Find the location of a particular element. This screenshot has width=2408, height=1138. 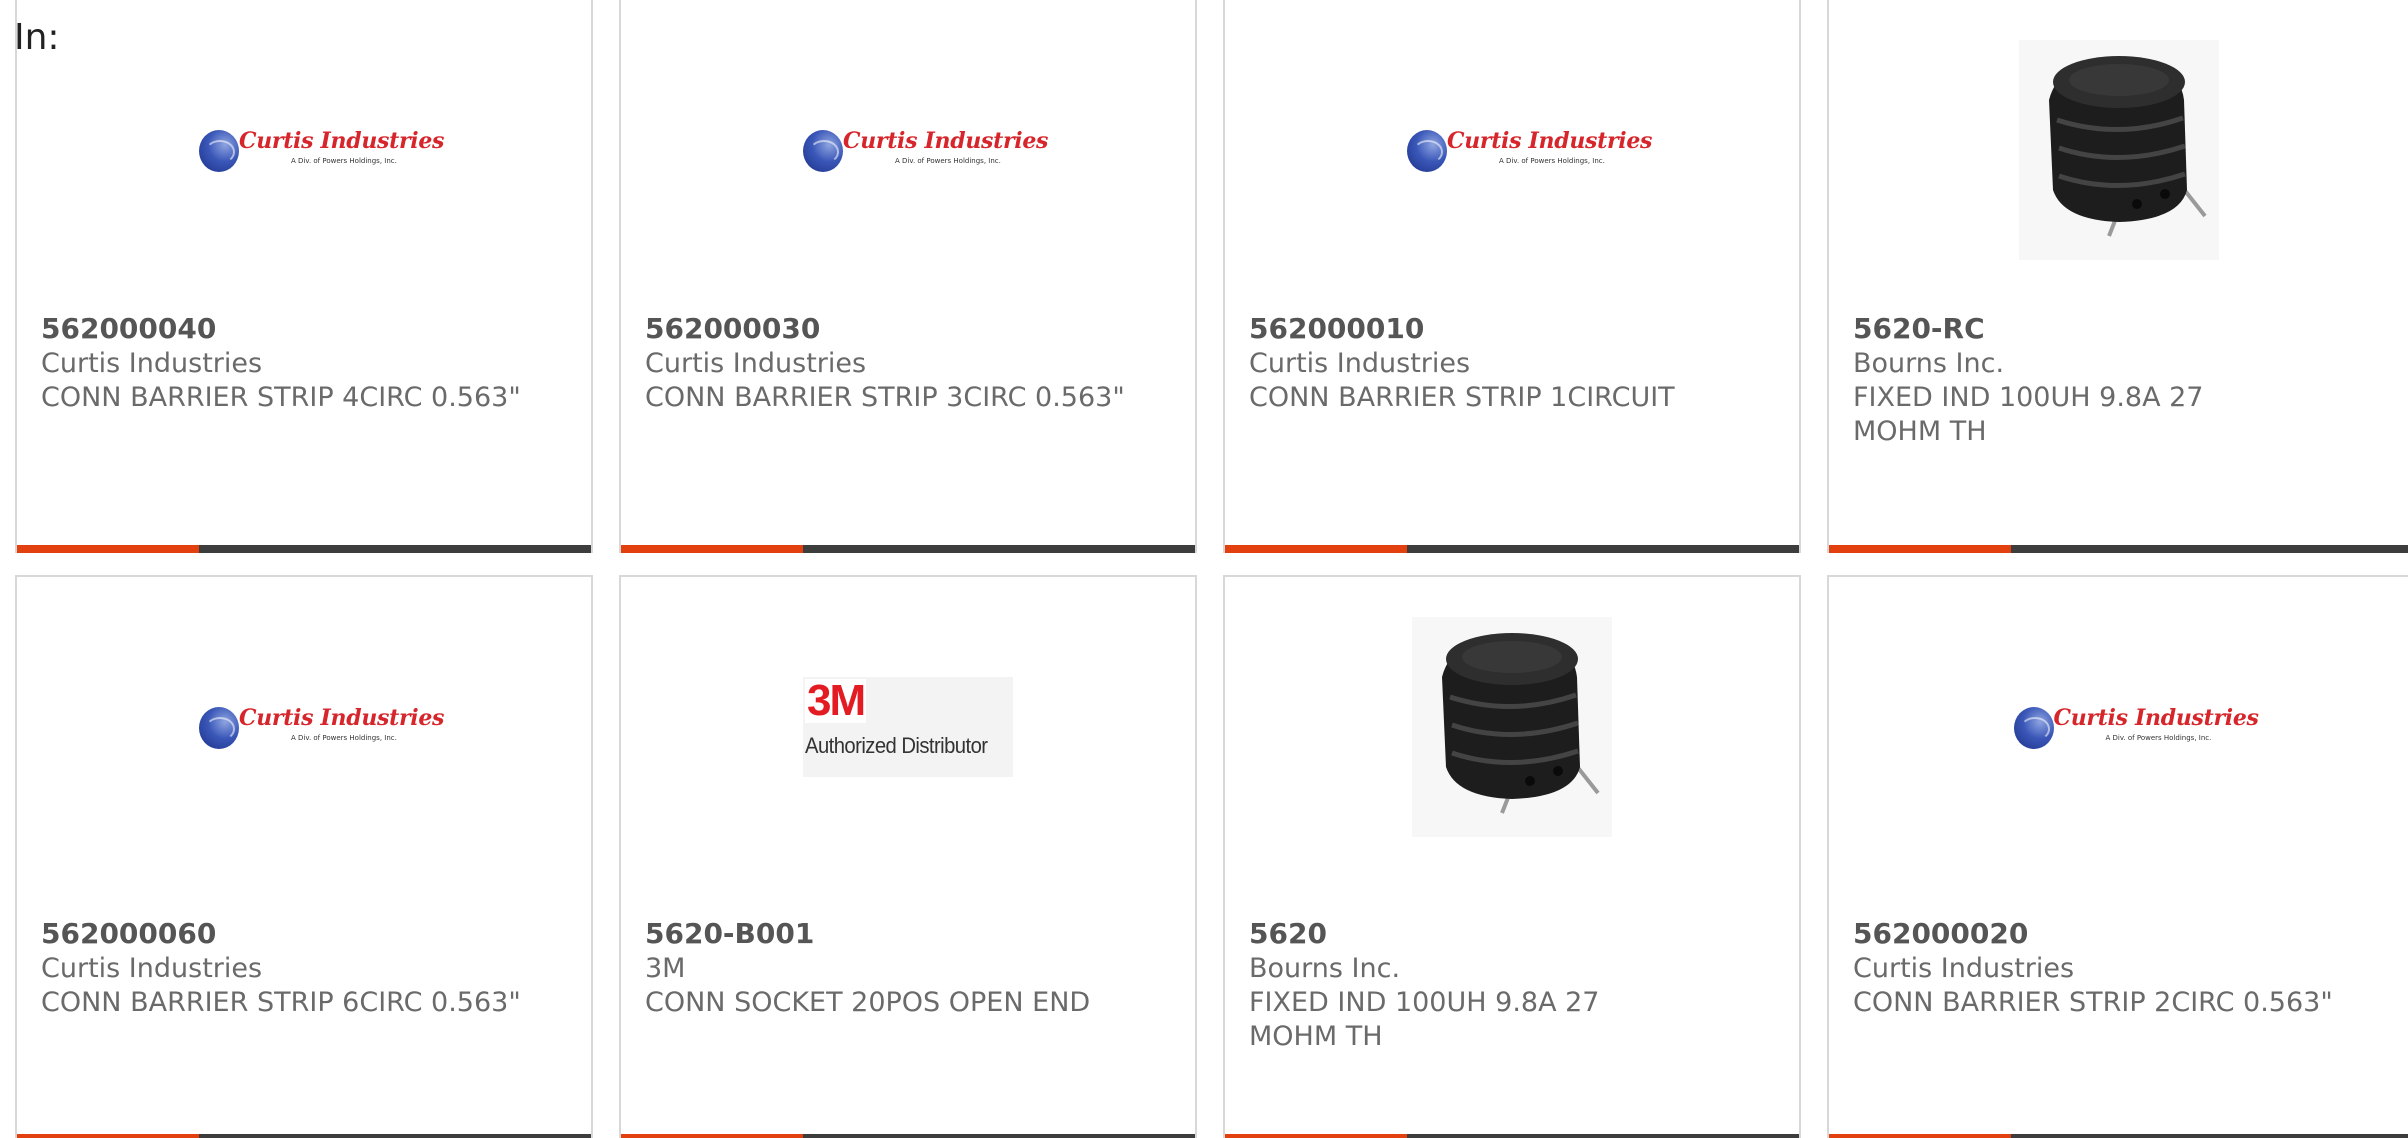

product-image: 3M Authorized Distributor is located at coordinates (908, 727).